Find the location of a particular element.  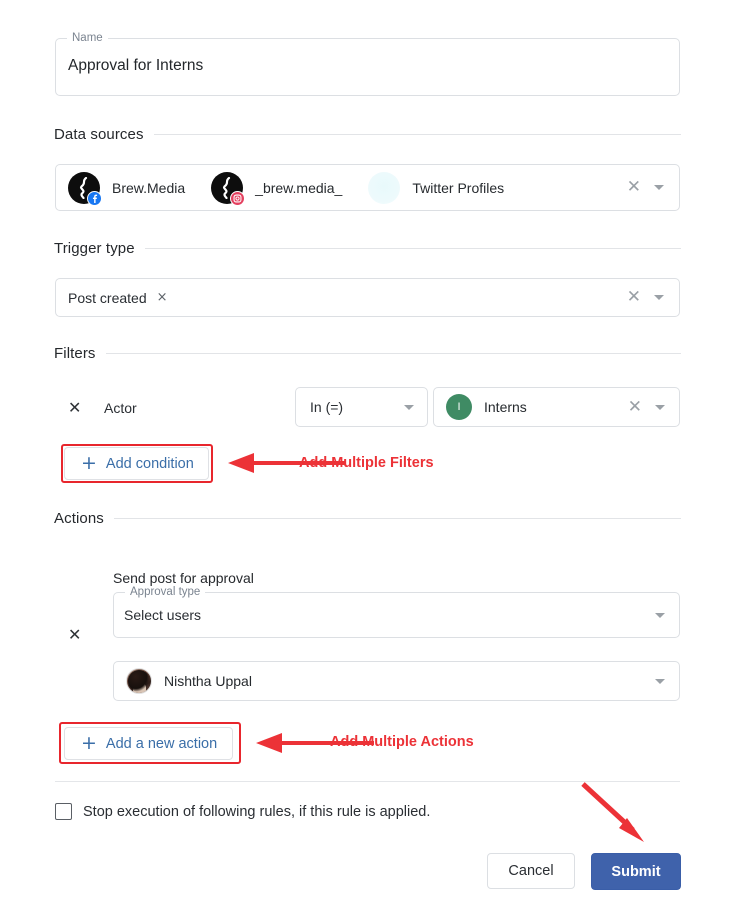

footer-divider is located at coordinates (367, 781).